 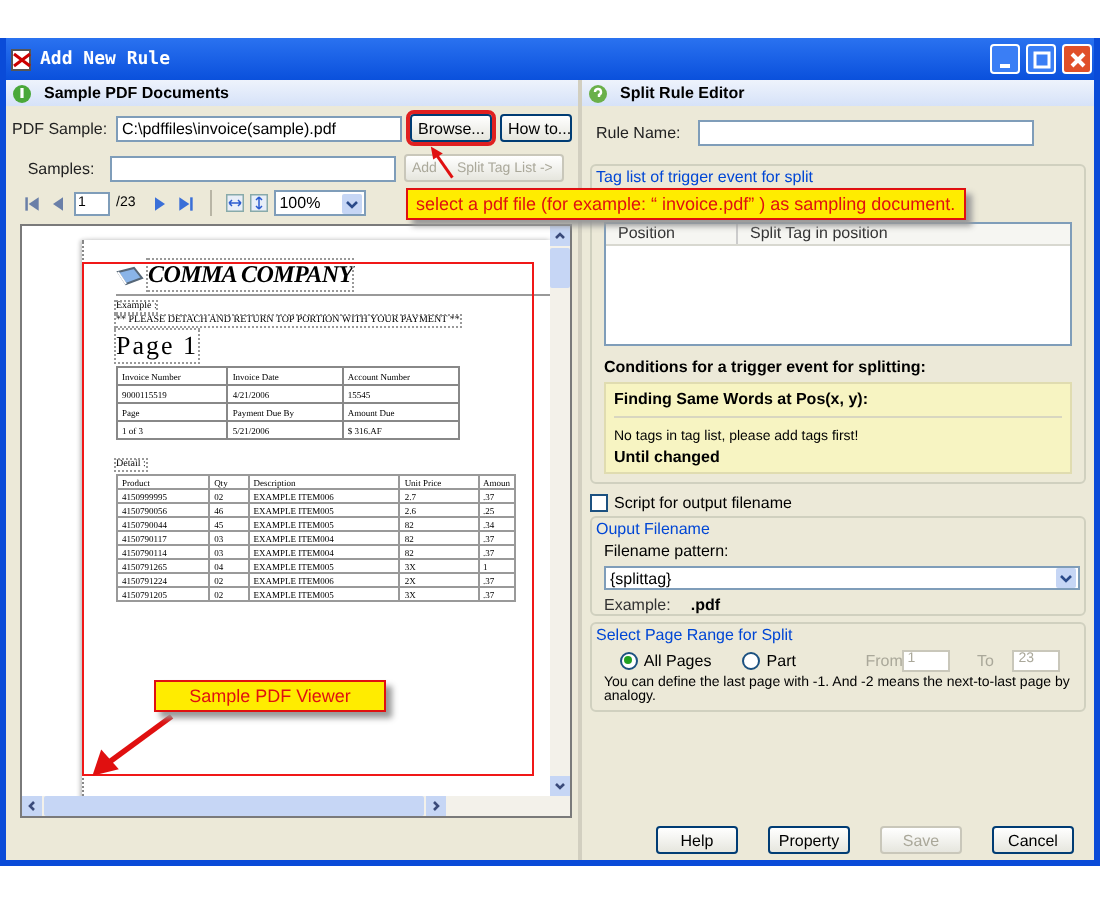 I want to click on help-icon, so click(x=598, y=93).